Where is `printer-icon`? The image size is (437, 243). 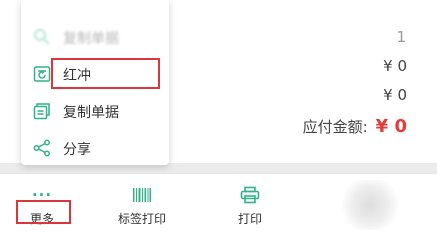
printer-icon is located at coordinates (250, 195).